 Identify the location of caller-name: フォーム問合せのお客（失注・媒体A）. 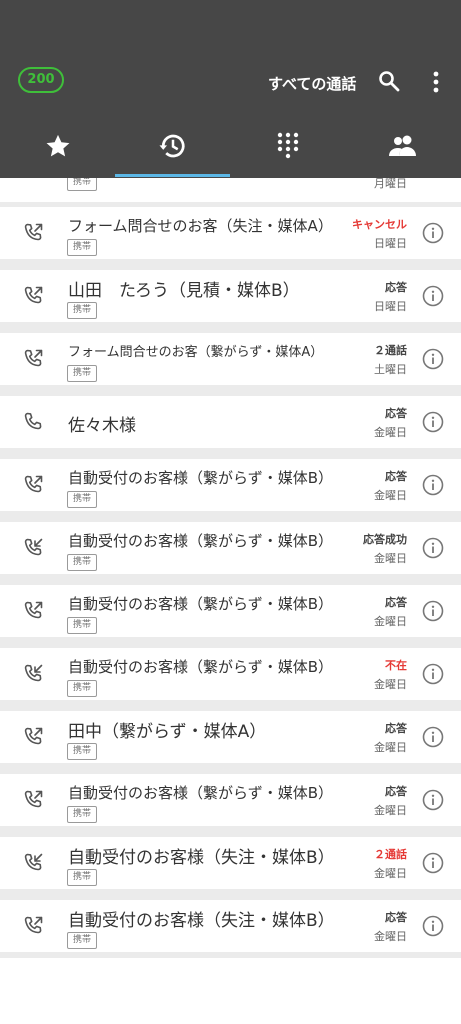
(200, 226).